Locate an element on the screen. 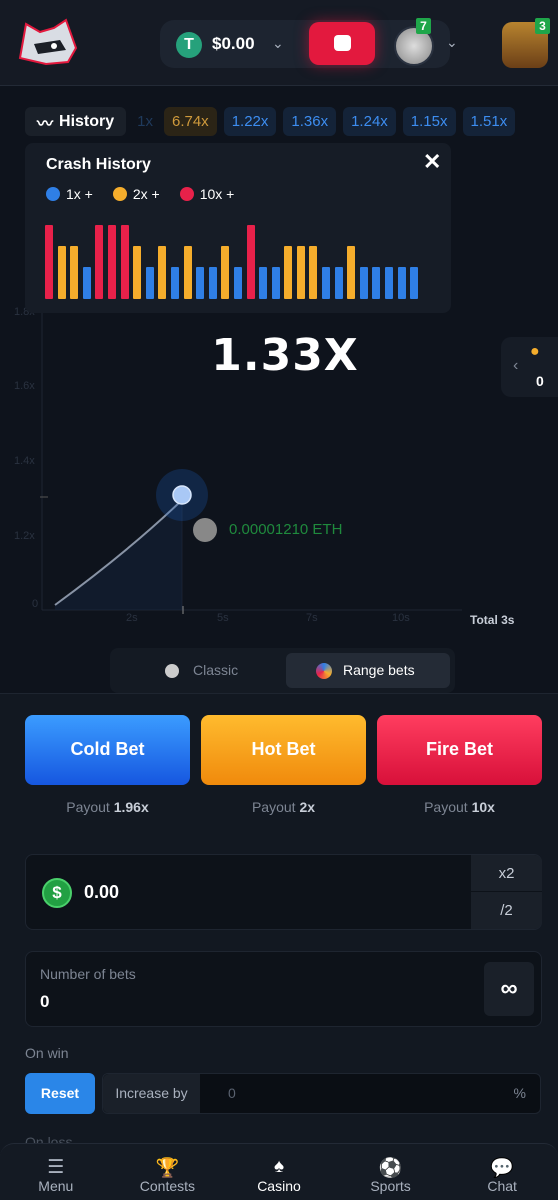 Image resolution: width=558 pixels, height=1200 pixels. x-tick: 2s is located at coordinates (132, 618).